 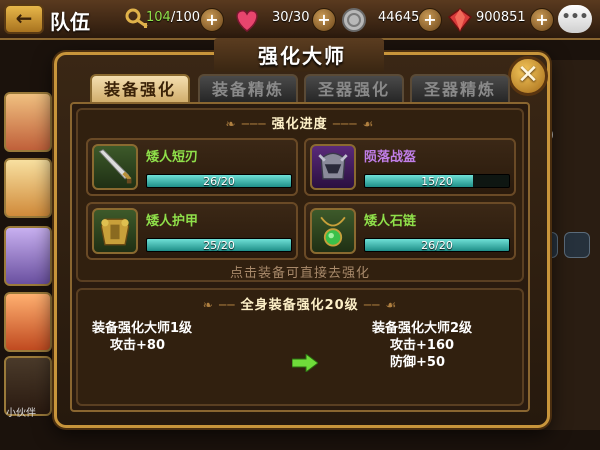 I want to click on heart-icon, so click(x=247, y=21).